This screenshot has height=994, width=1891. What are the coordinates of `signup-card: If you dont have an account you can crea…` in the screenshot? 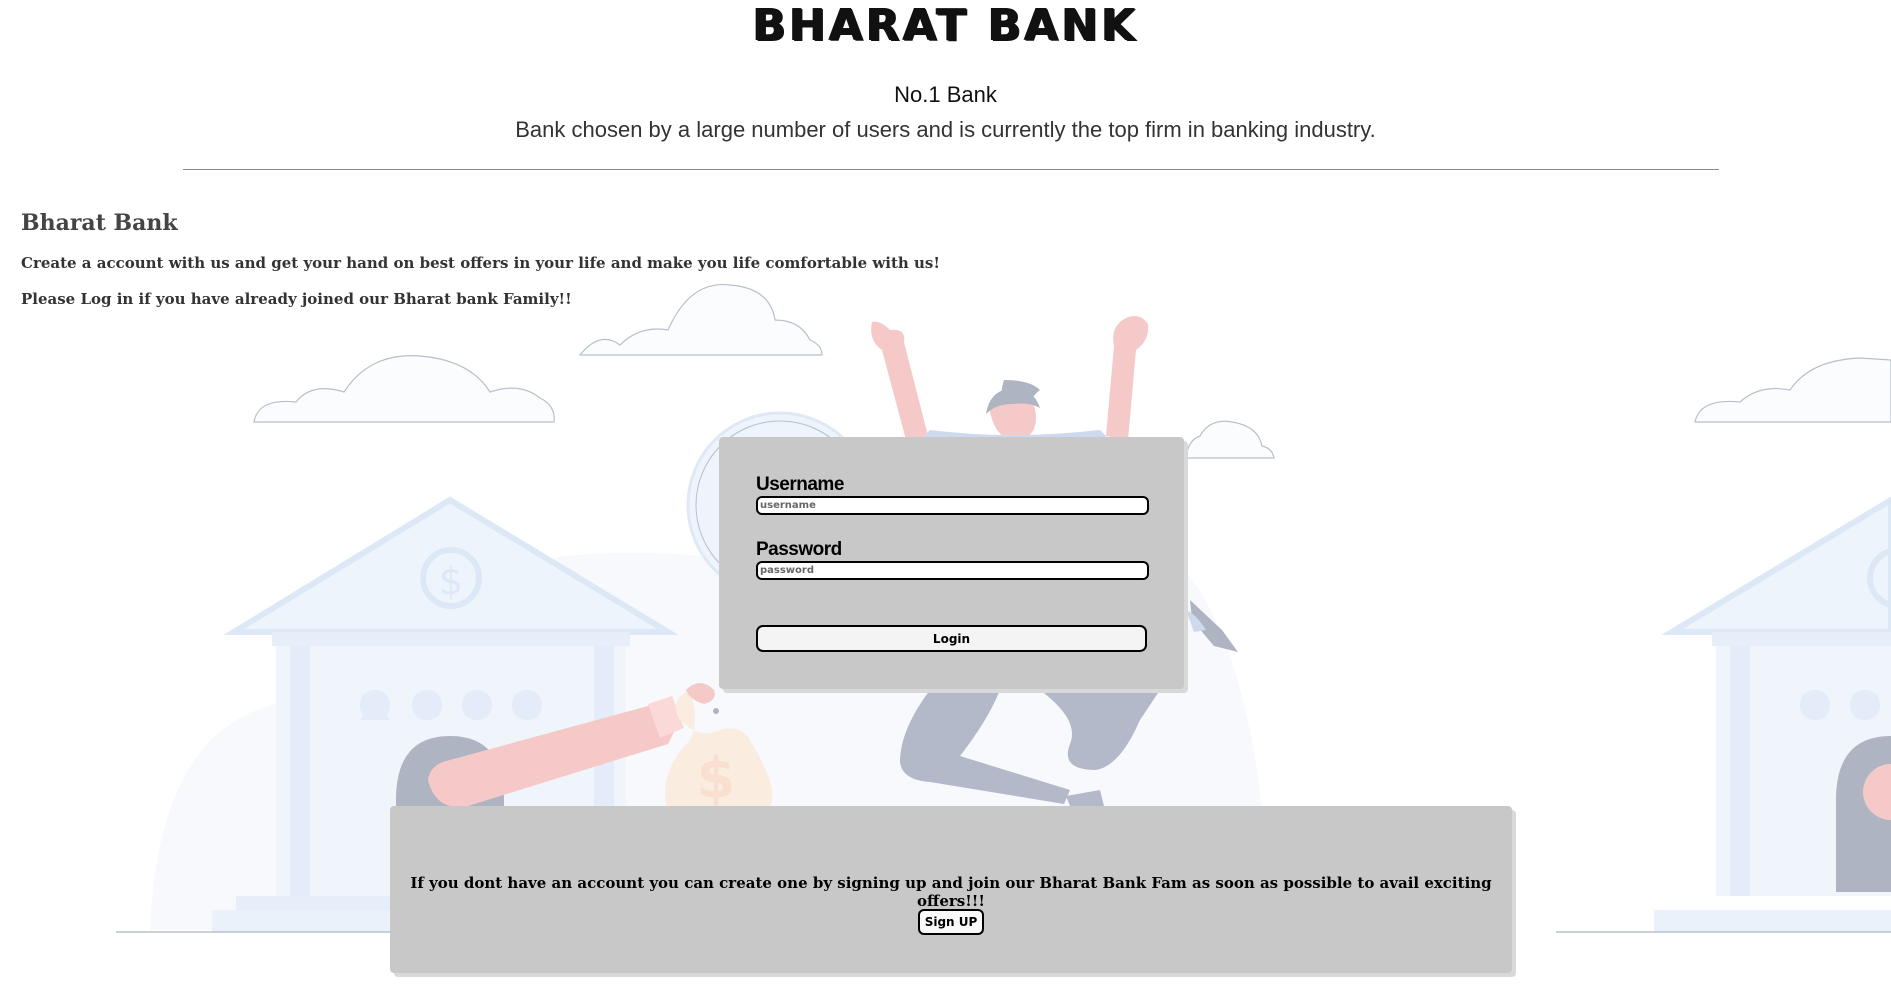 It's located at (951, 889).